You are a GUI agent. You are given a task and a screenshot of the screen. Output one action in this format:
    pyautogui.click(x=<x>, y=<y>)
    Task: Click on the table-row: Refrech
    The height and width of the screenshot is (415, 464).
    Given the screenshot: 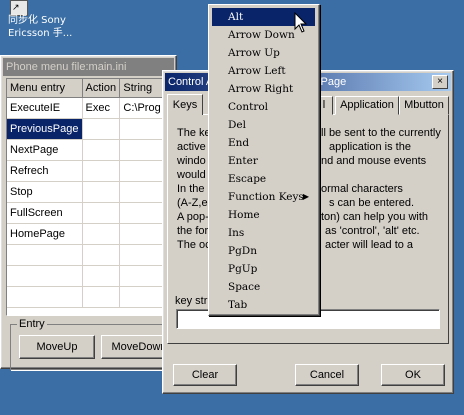 What is the action you would take?
    pyautogui.click(x=87, y=171)
    